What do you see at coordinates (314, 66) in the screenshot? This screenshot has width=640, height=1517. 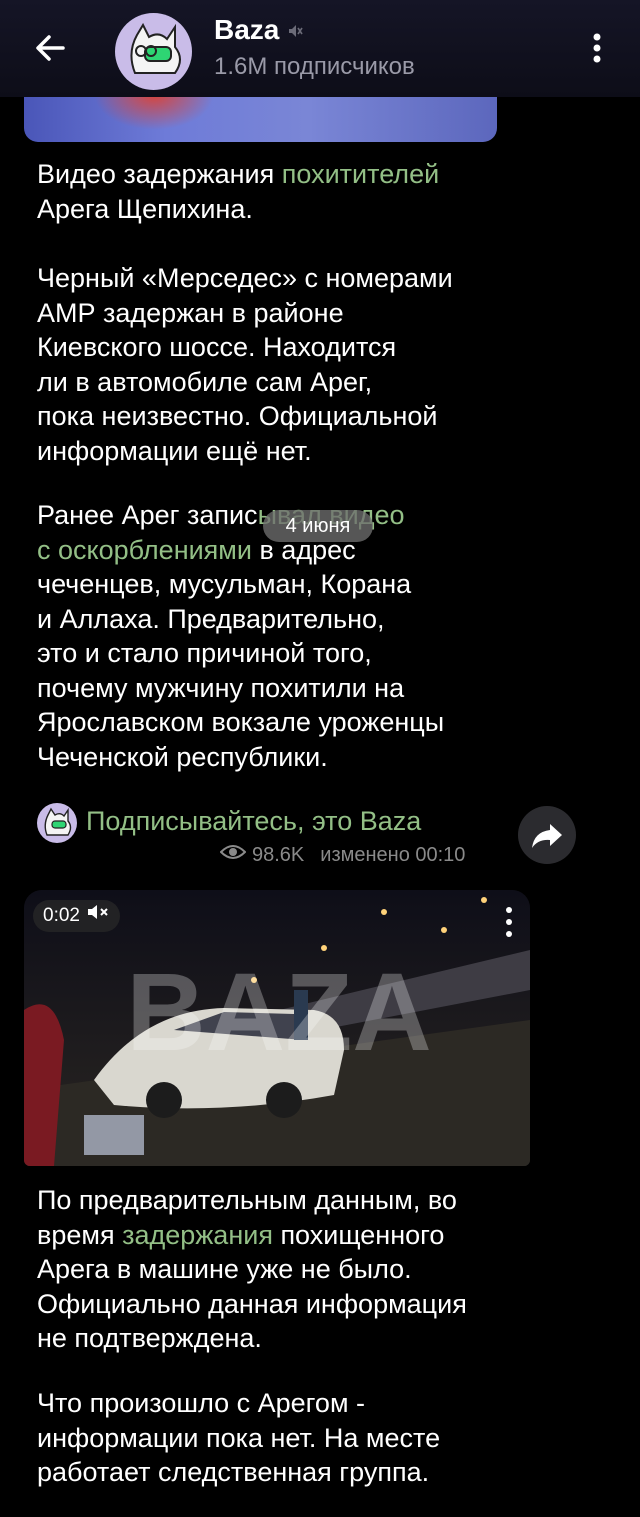 I see `subscriber-count: 1.6M подписчиков` at bounding box center [314, 66].